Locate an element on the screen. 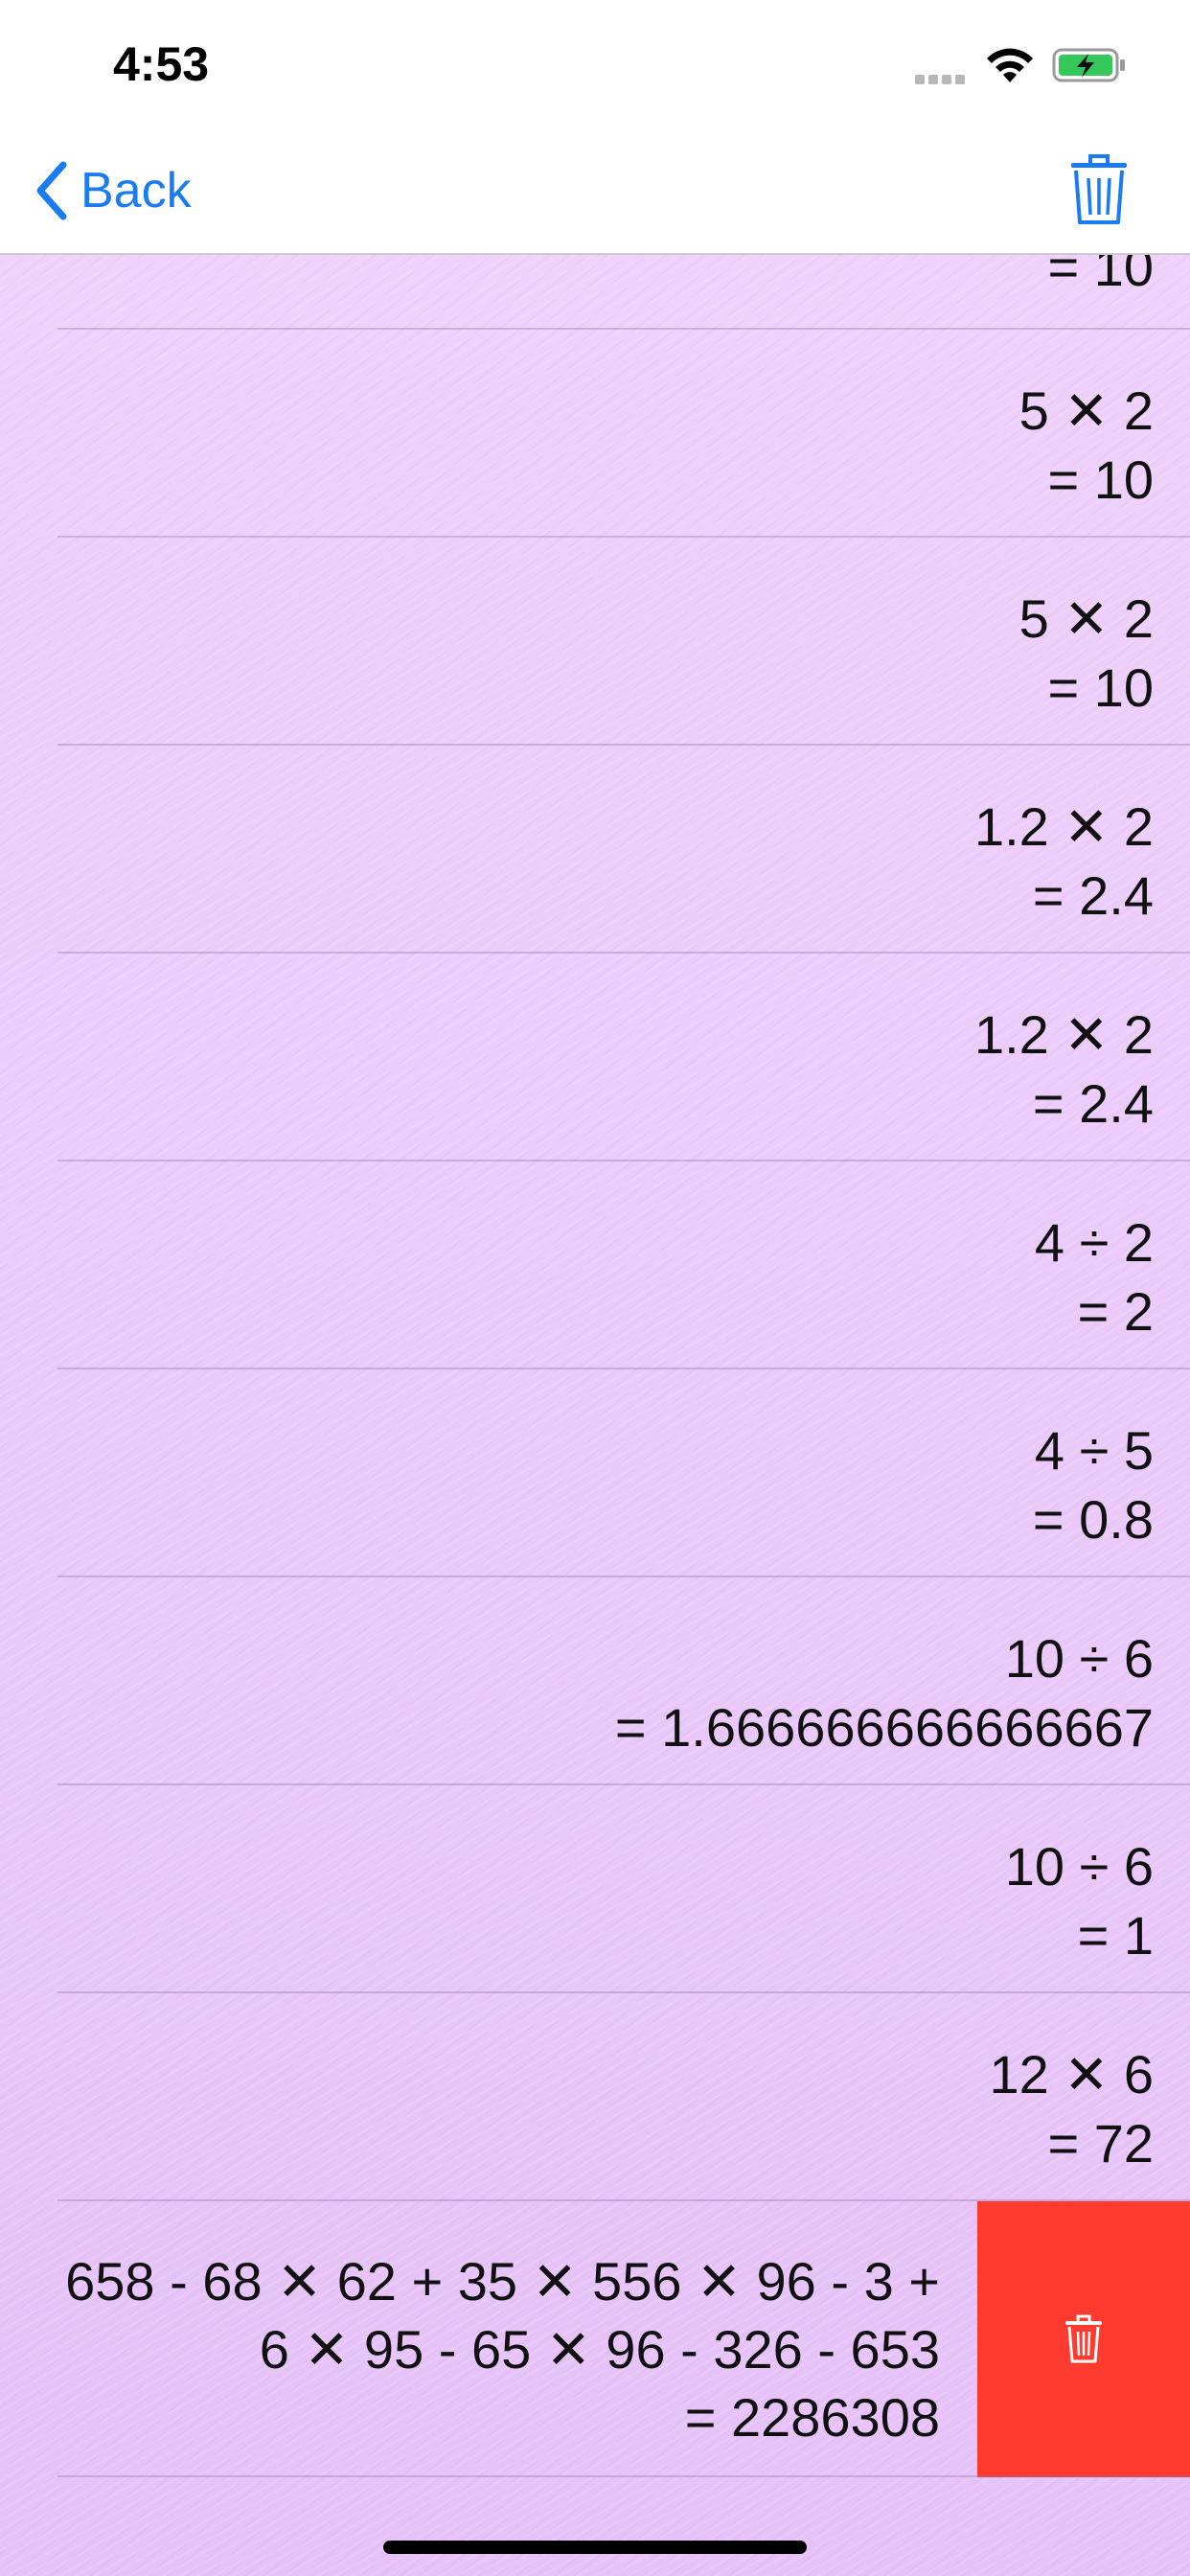 Image resolution: width=1190 pixels, height=2576 pixels. navigation-bar: Back is located at coordinates (595, 190).